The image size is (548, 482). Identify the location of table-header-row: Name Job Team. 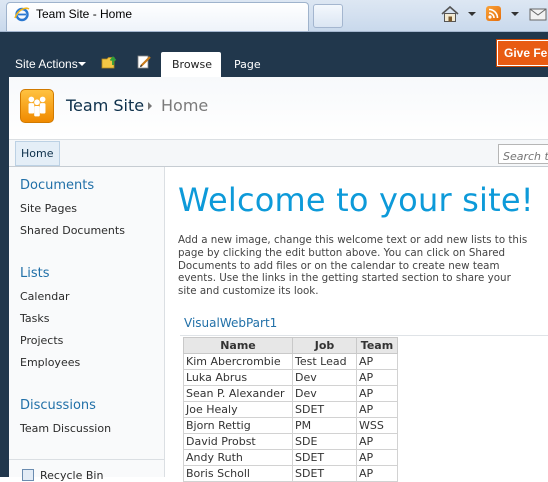
(290, 345).